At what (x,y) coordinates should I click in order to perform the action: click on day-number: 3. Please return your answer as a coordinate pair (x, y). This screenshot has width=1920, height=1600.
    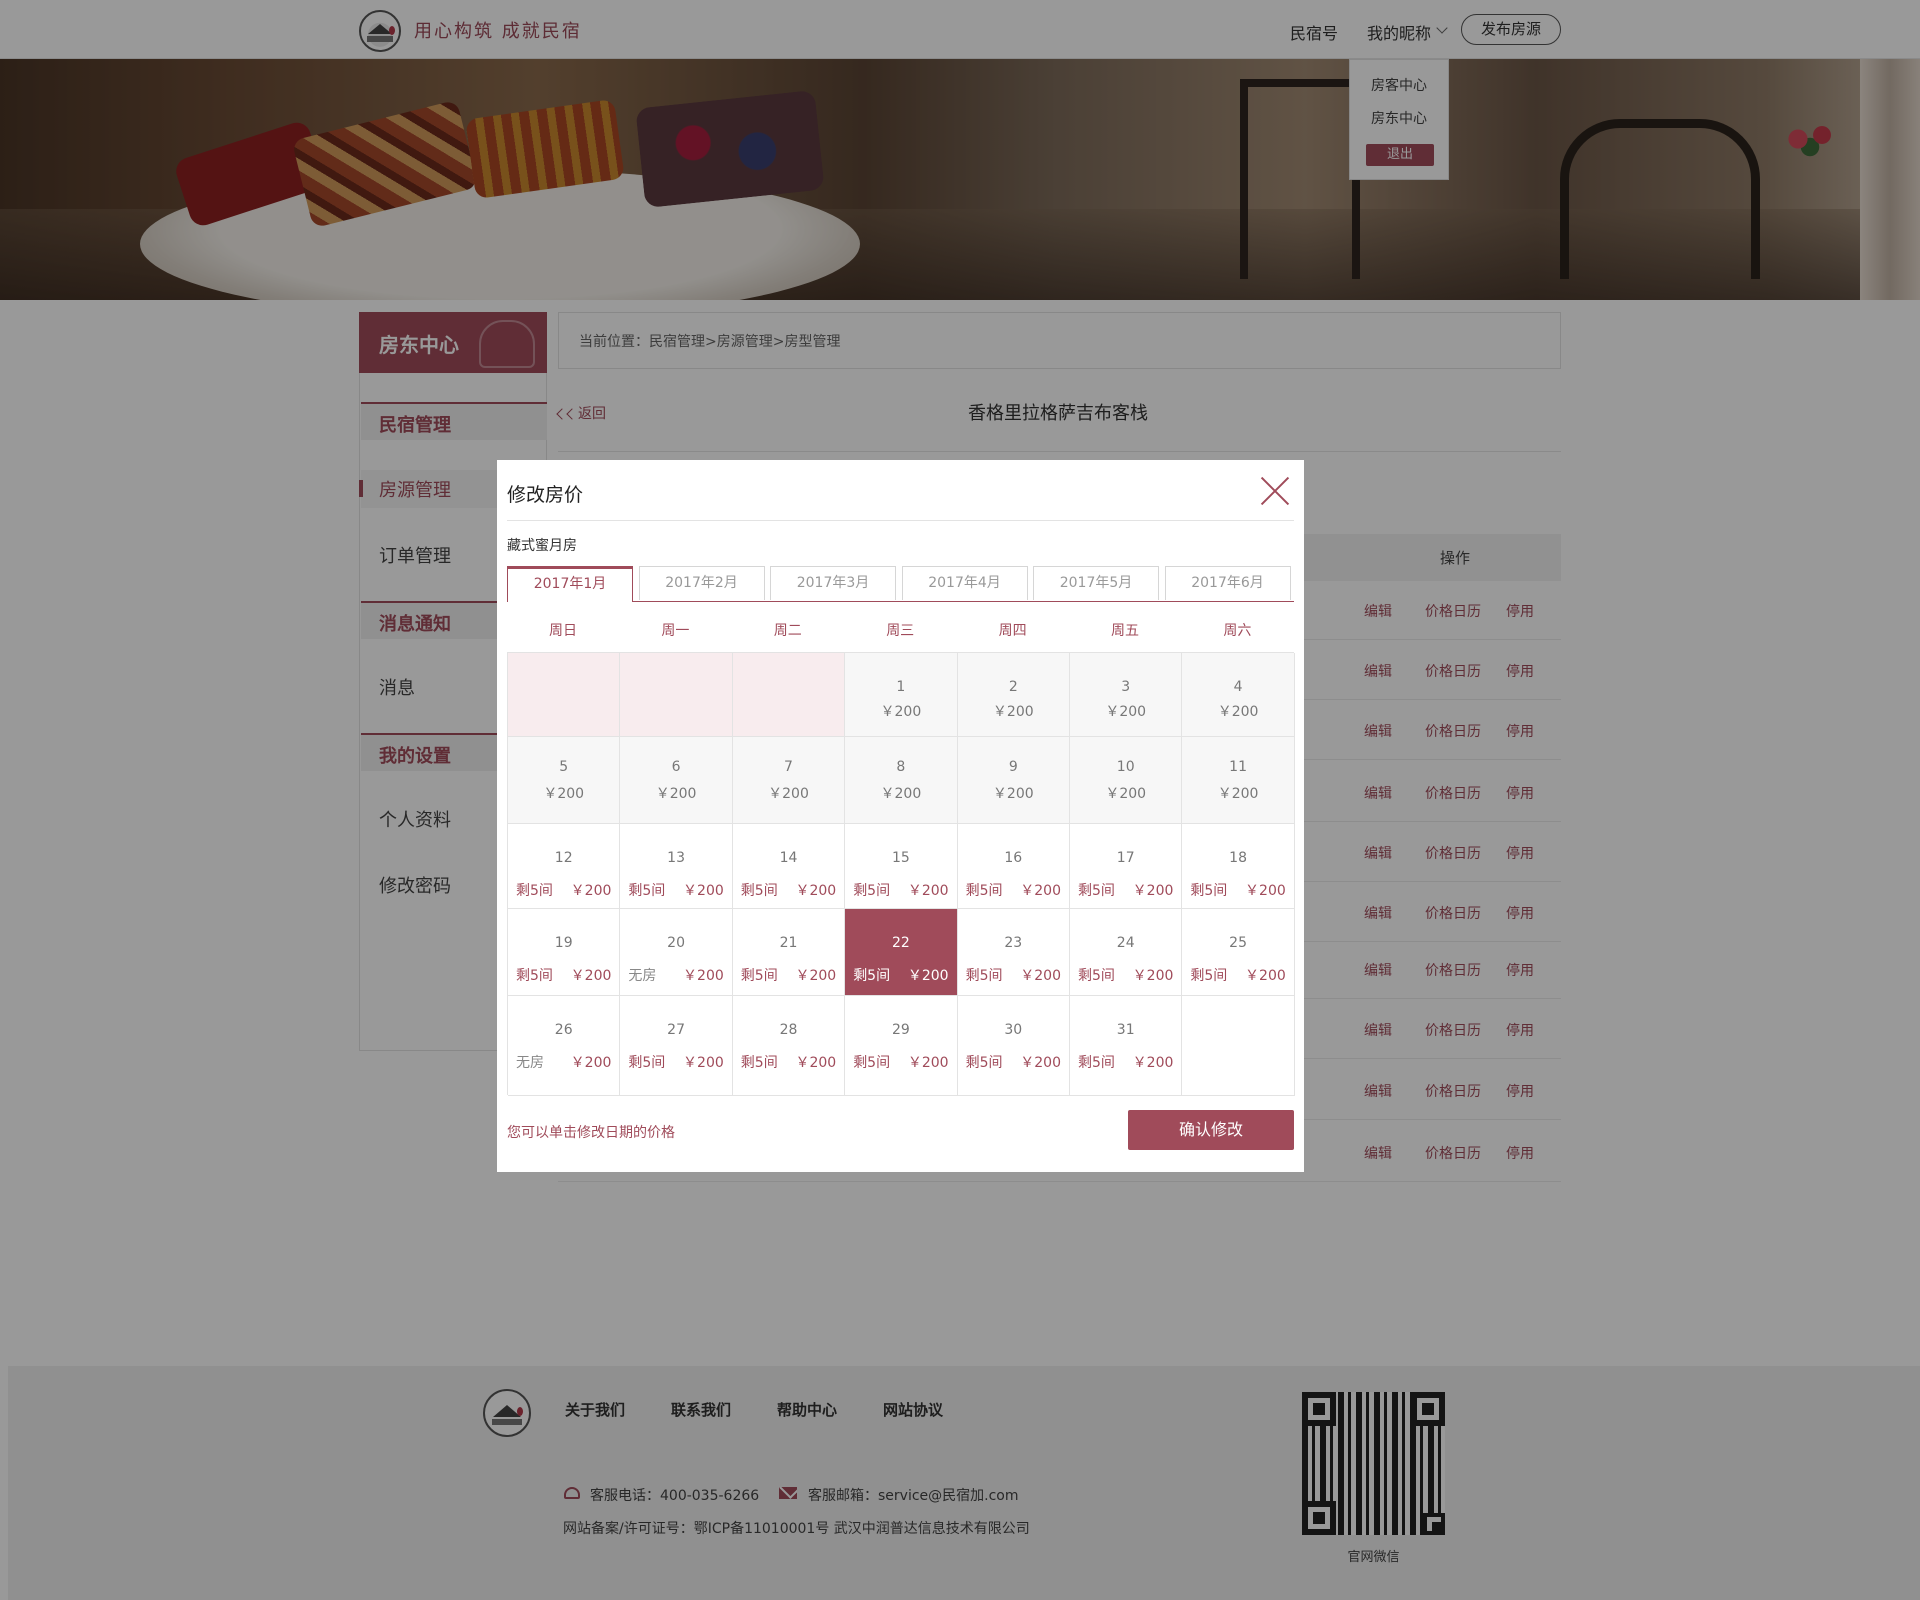
    Looking at the image, I should click on (1126, 687).